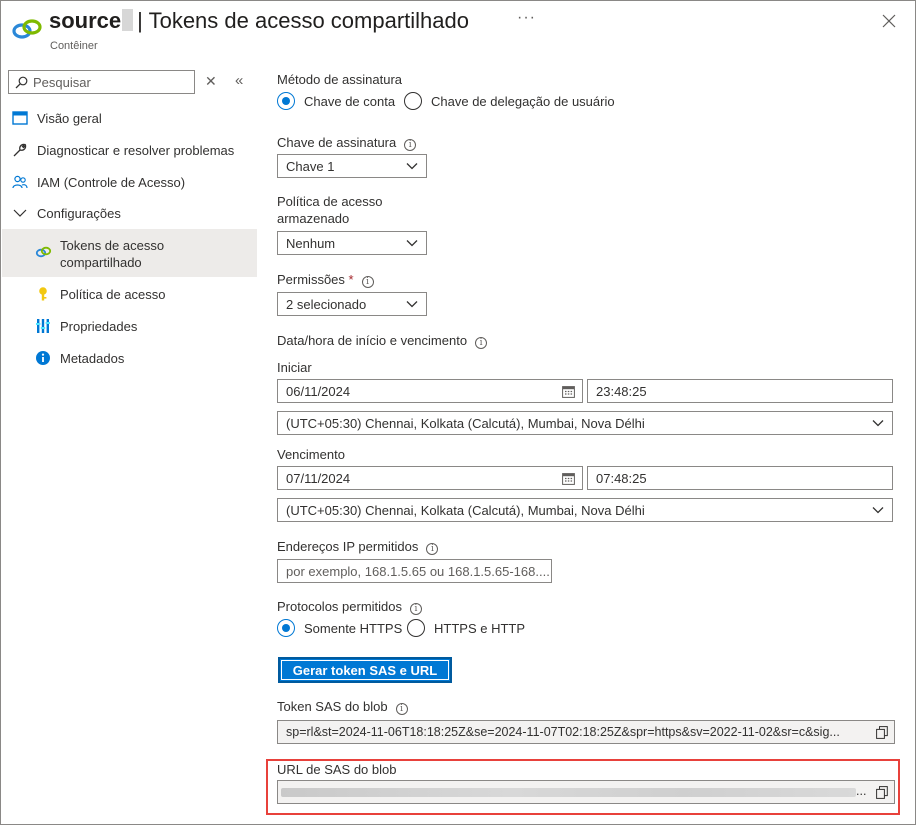 The width and height of the screenshot is (916, 825). Describe the element at coordinates (62, 82) in the screenshot. I see `search-placeholder: Pesquisar` at that location.